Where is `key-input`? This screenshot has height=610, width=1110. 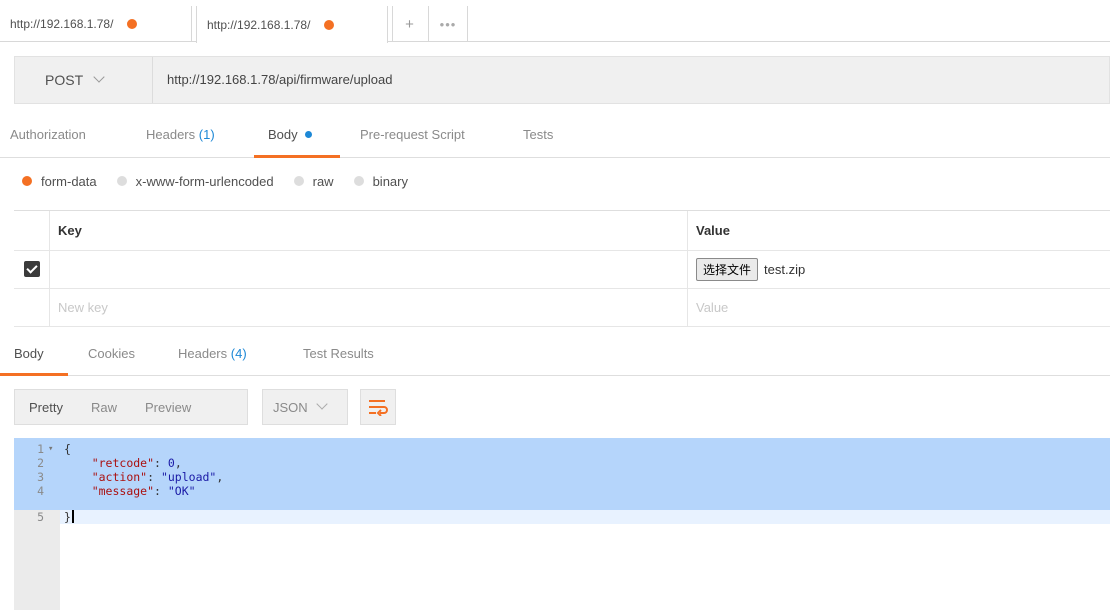
key-input is located at coordinates (369, 269).